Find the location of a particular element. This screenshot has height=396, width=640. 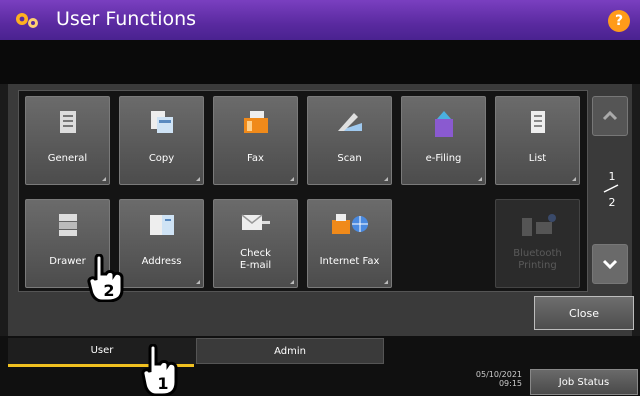

fax-icon is located at coordinates (255, 122).